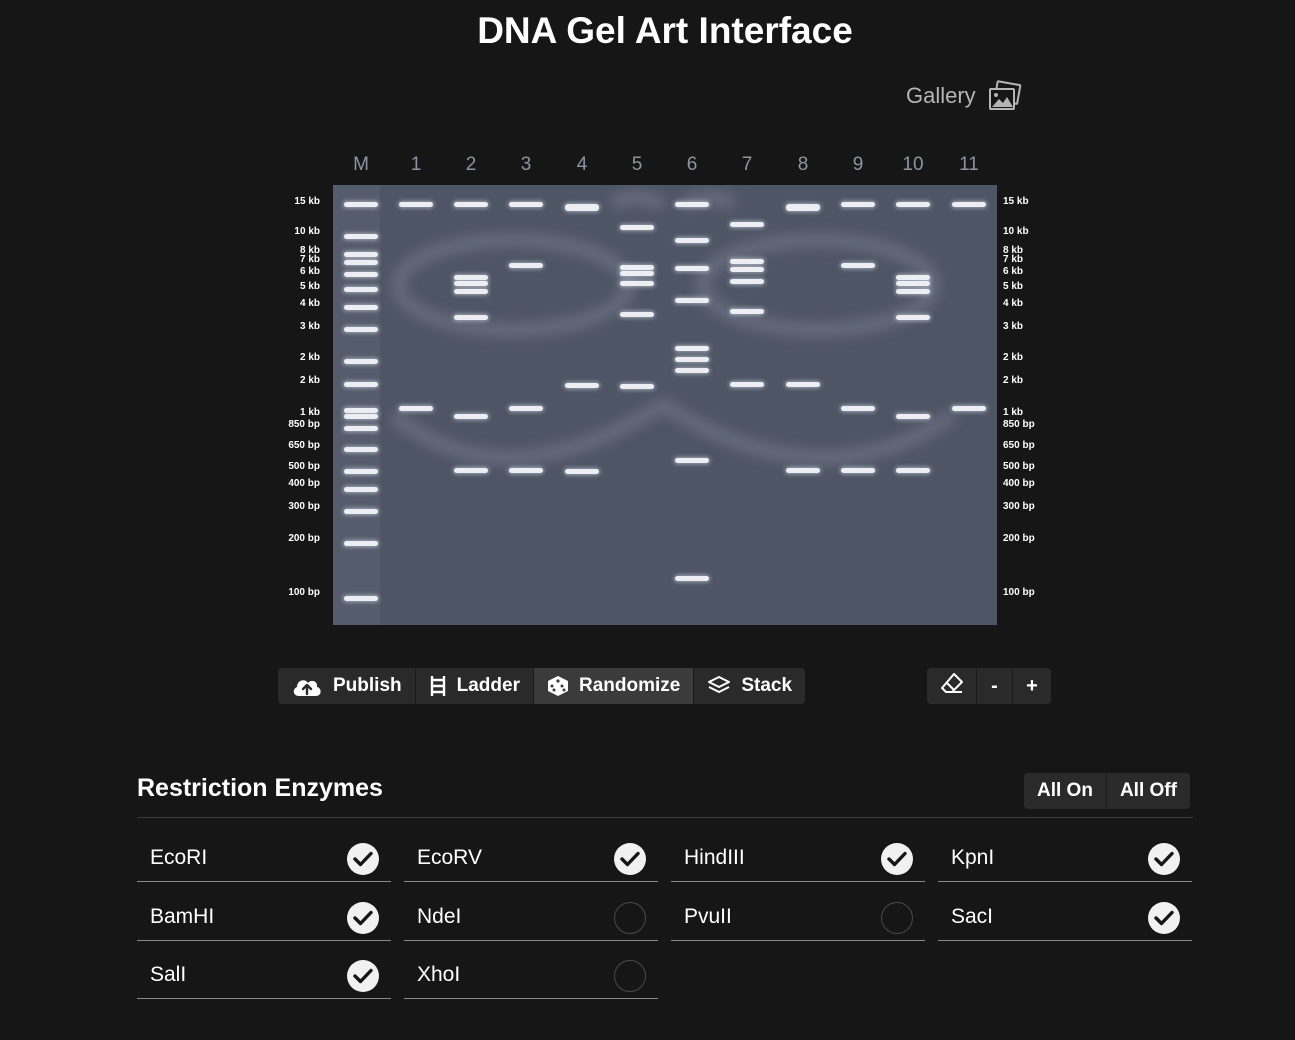 This screenshot has height=1040, width=1295. Describe the element at coordinates (798, 915) in the screenshot. I see `enzyme-item-pvuii: PvuII` at that location.